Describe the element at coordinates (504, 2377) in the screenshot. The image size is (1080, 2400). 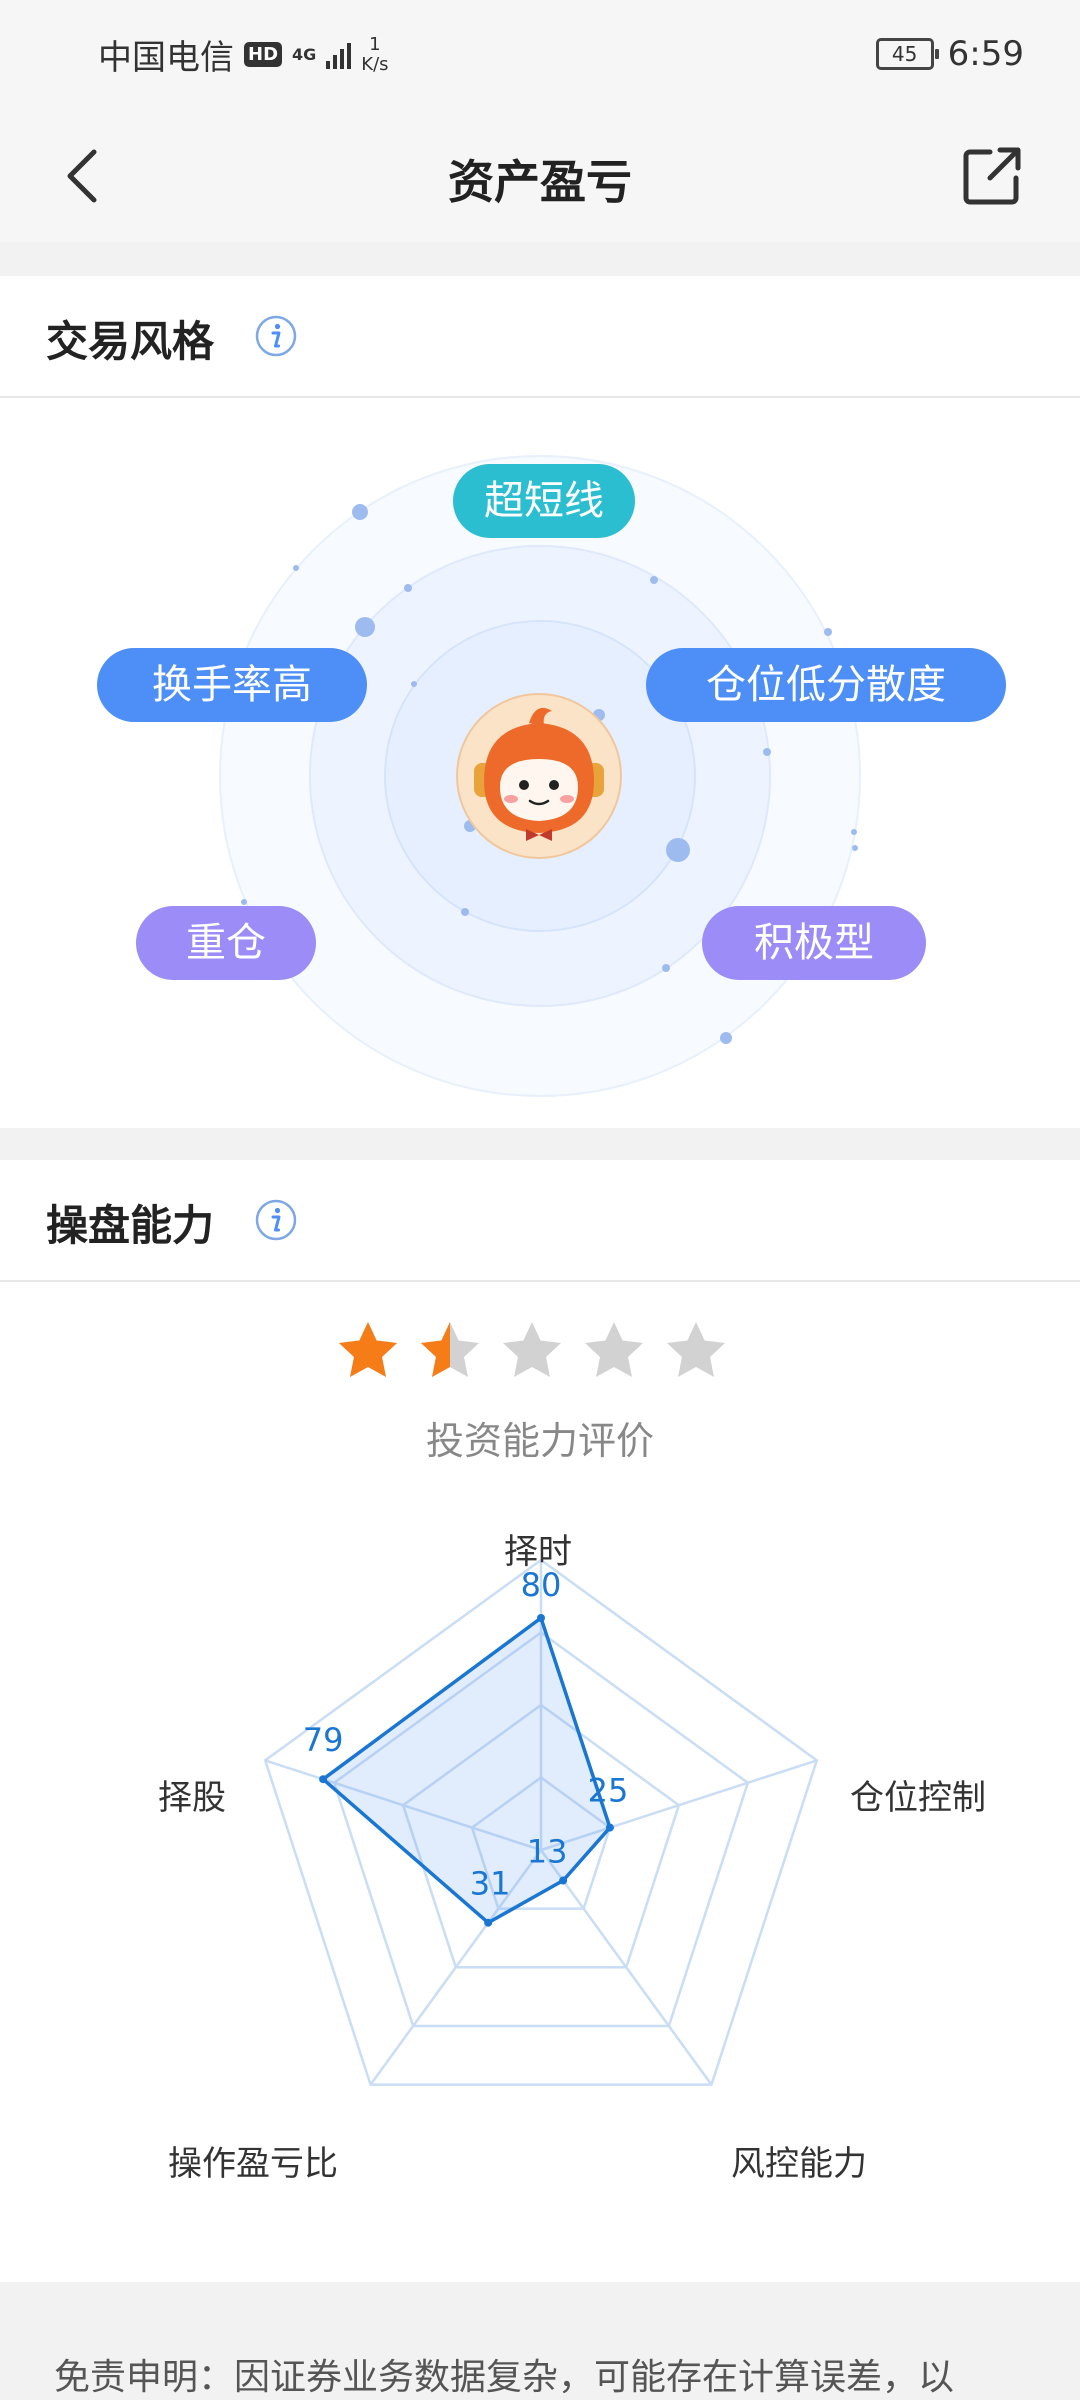
I see `disclaimer-text: 免责申明：因证券业务数据复杂，可能存在计算误差，以` at that location.